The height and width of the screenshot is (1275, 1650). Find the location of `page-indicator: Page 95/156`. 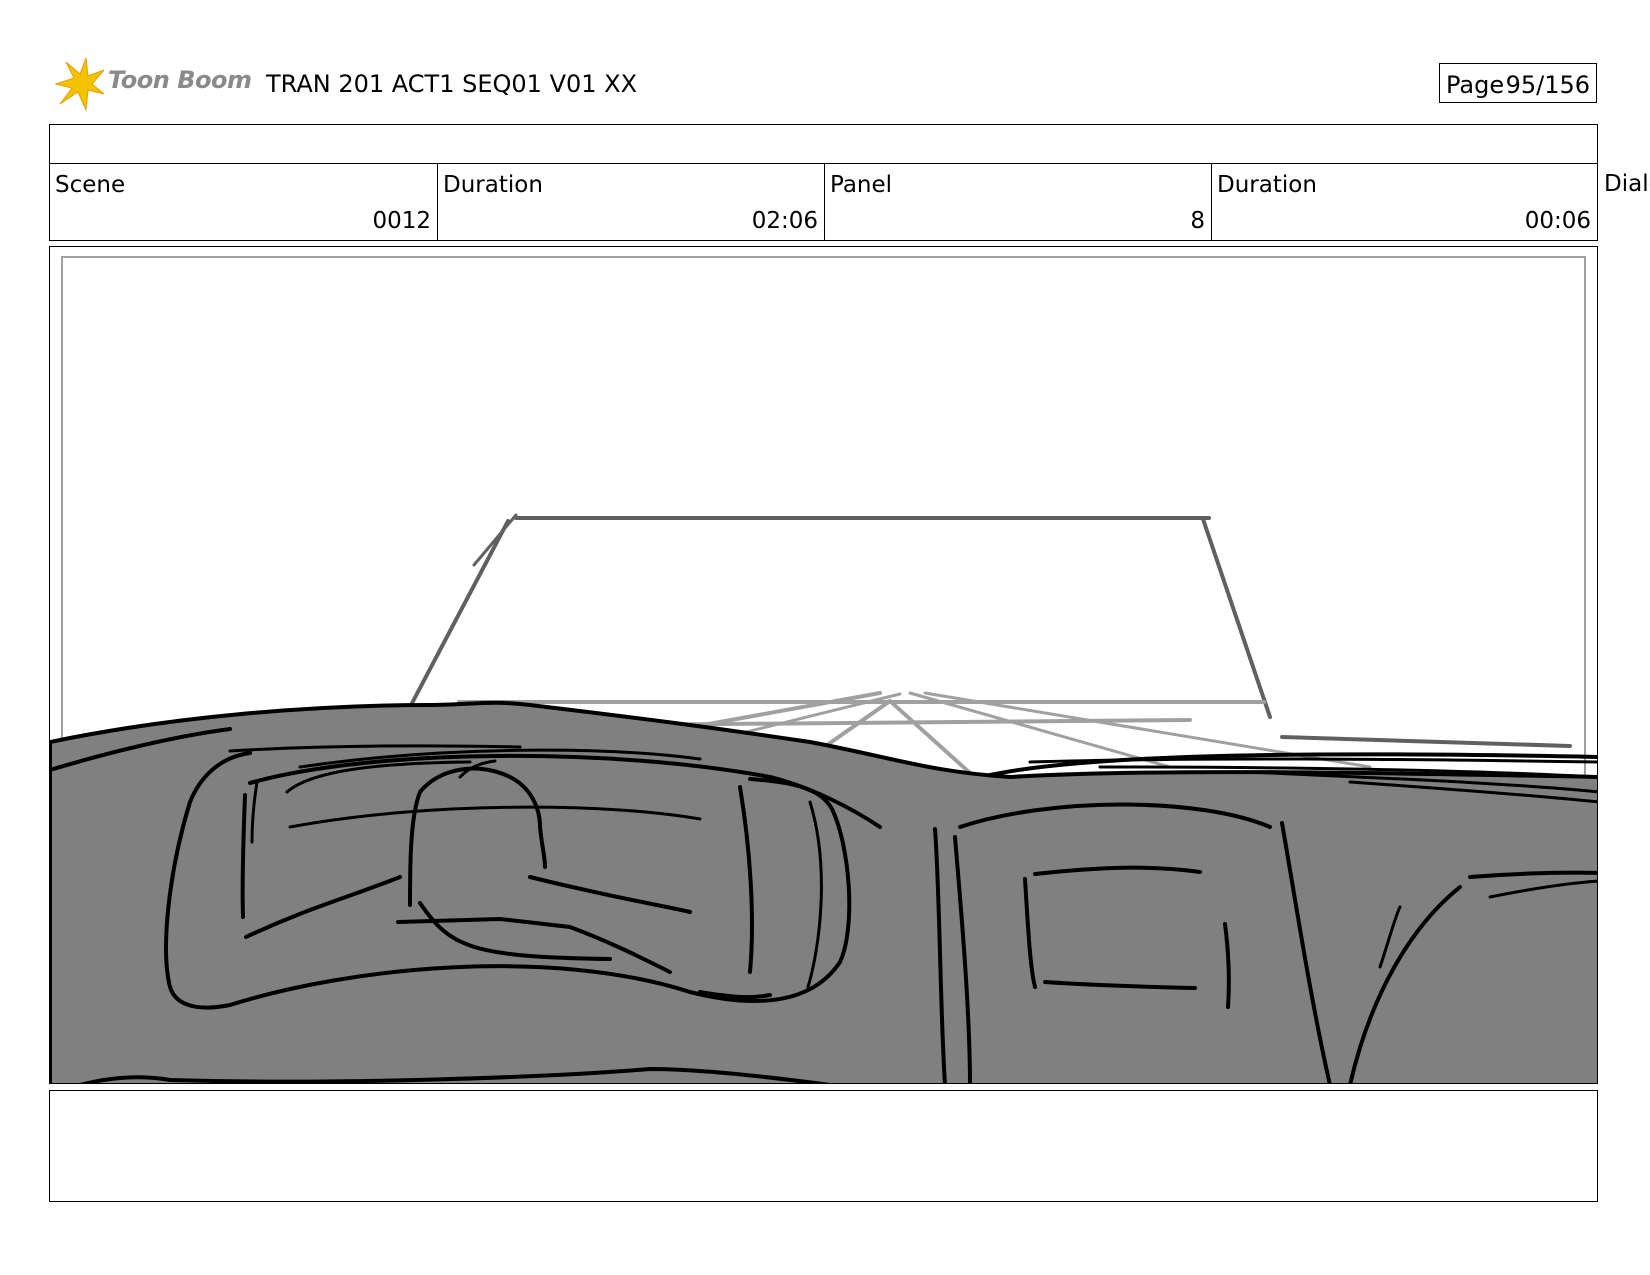

page-indicator: Page 95/156 is located at coordinates (1518, 83).